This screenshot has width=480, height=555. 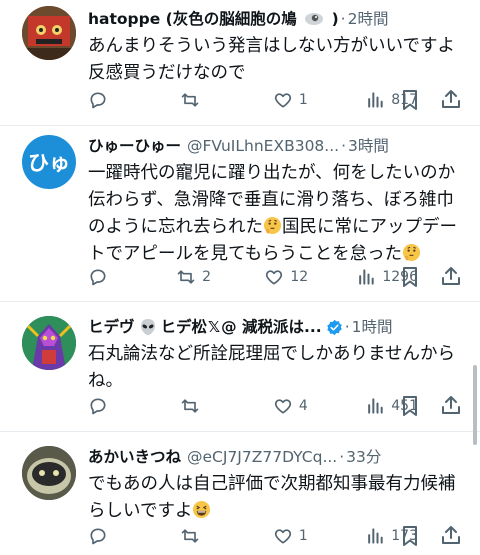 What do you see at coordinates (253, 536) in the screenshot?
I see `action-bar: 1 173` at bounding box center [253, 536].